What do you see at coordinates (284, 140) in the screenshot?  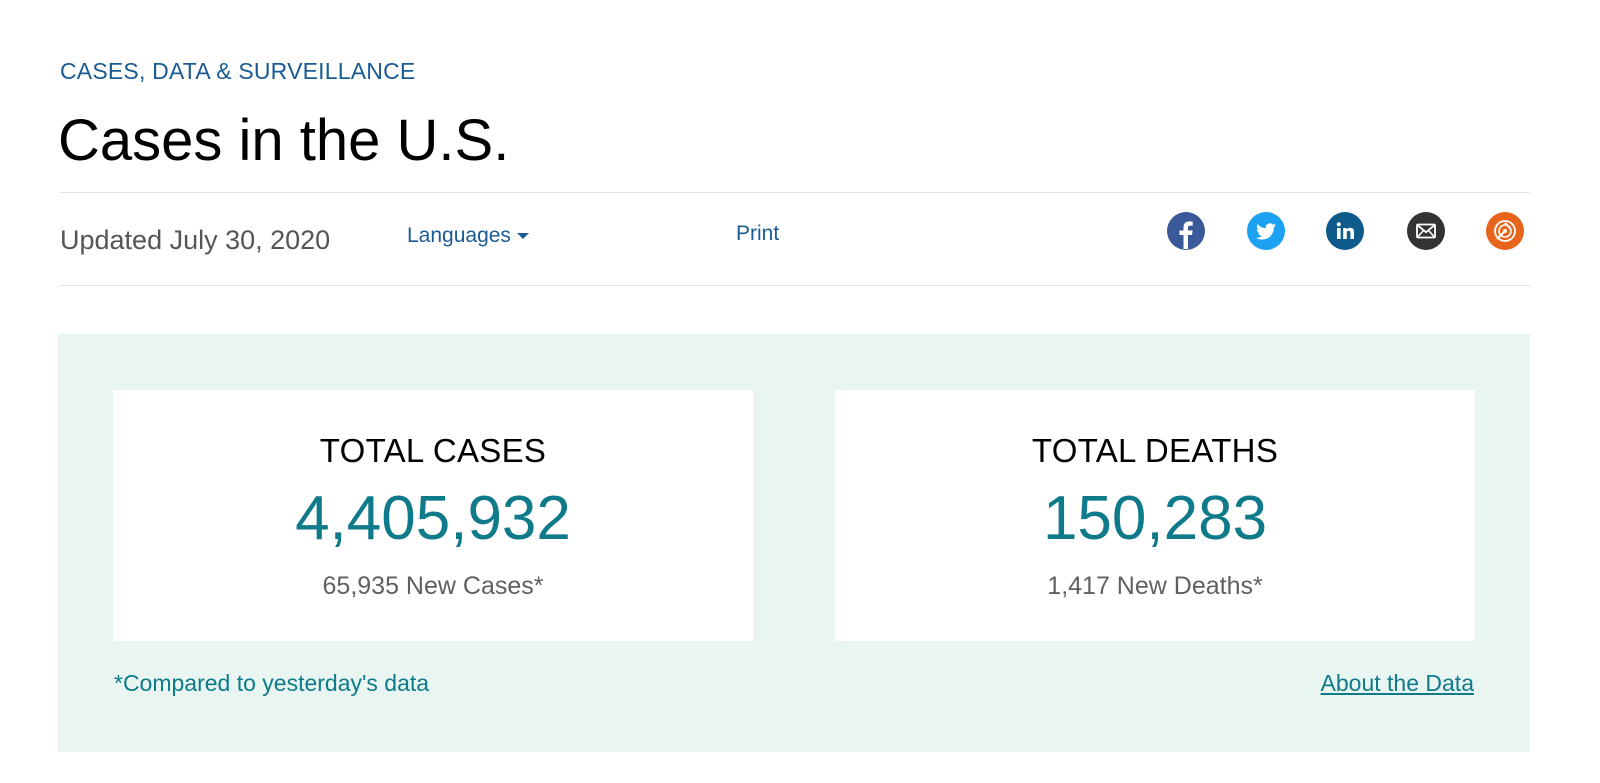 I see `page-title: Cases in the U.S.` at bounding box center [284, 140].